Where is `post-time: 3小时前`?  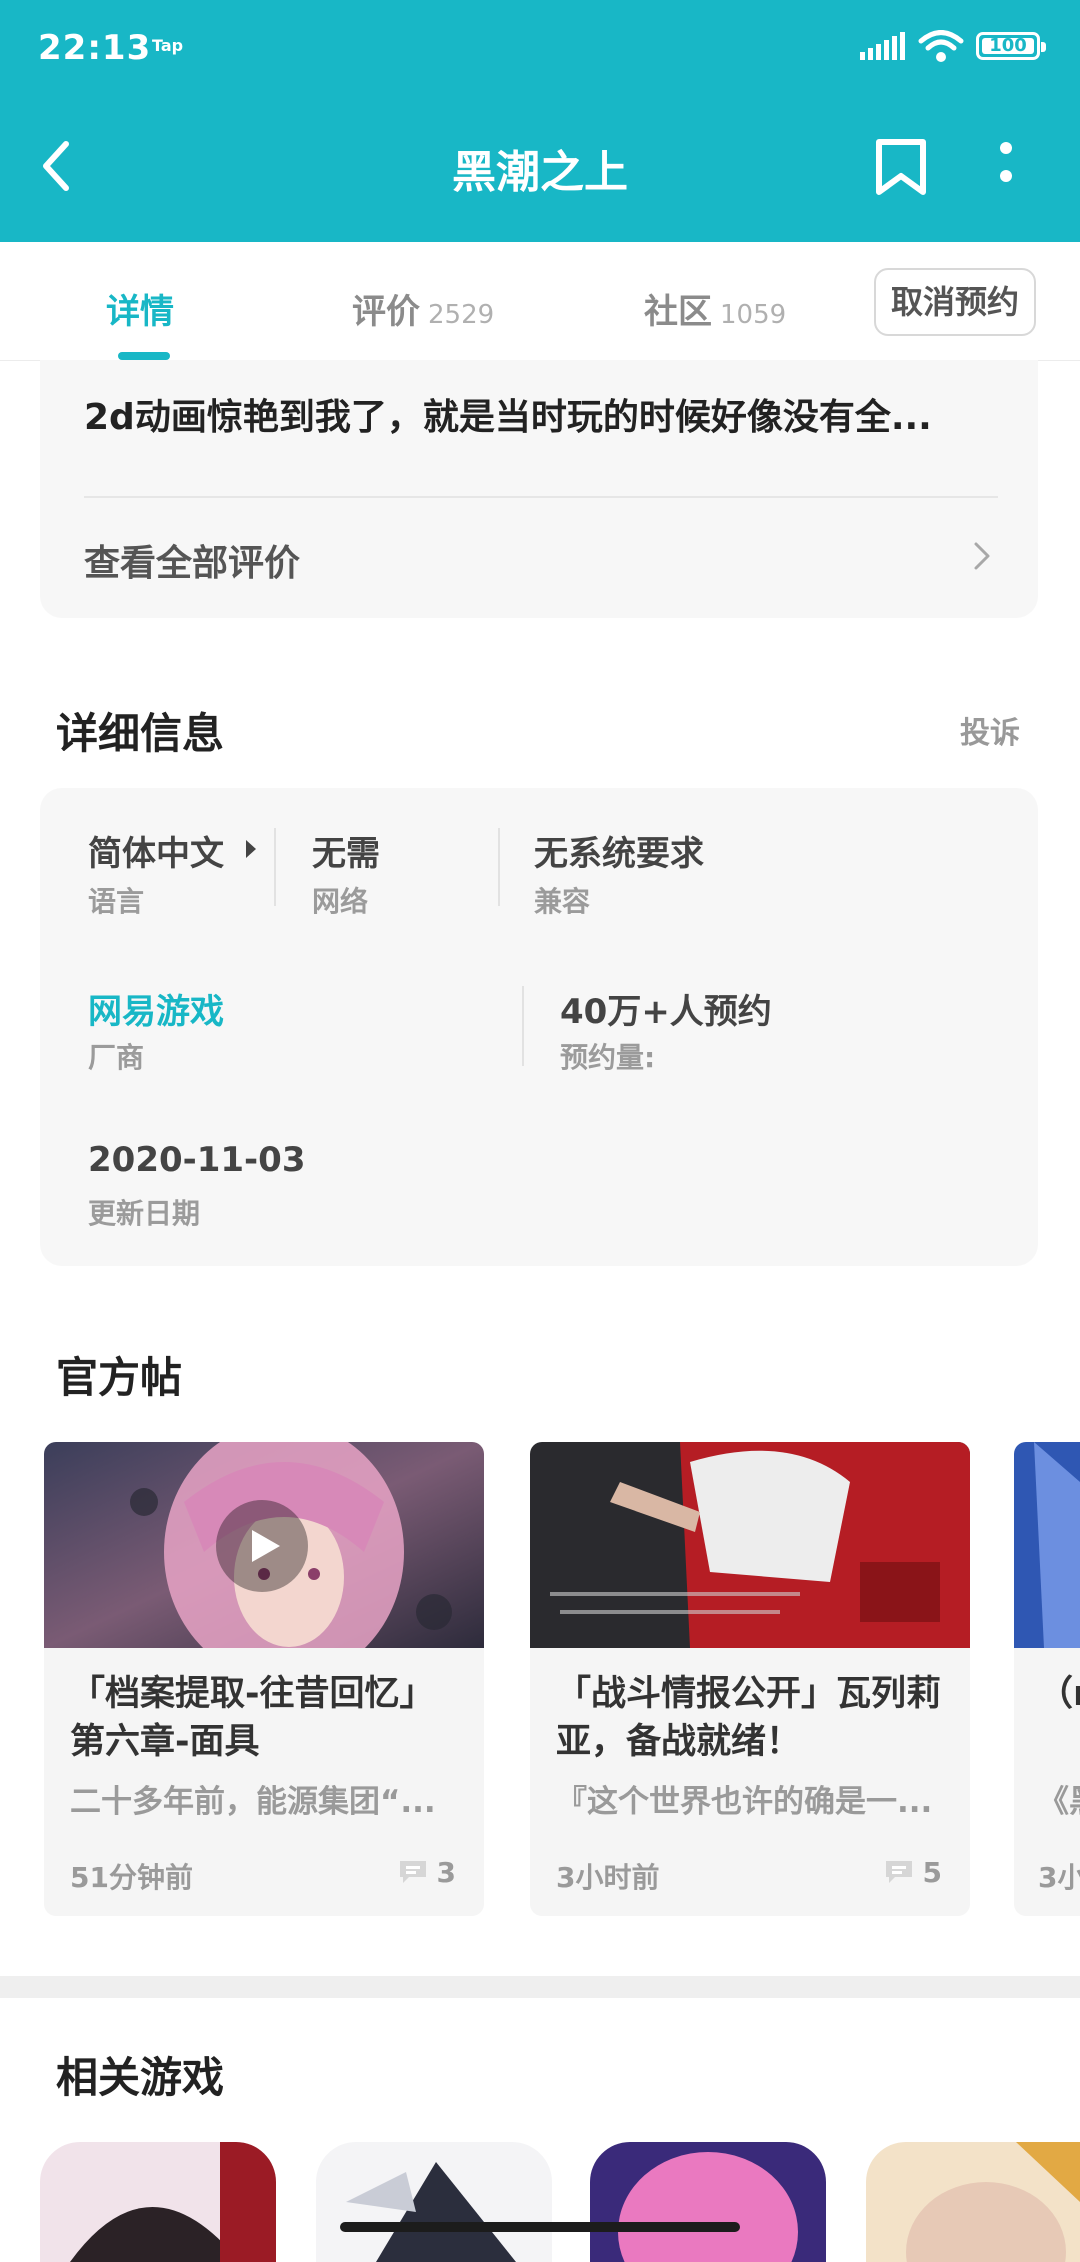 post-time: 3小时前 is located at coordinates (608, 1877).